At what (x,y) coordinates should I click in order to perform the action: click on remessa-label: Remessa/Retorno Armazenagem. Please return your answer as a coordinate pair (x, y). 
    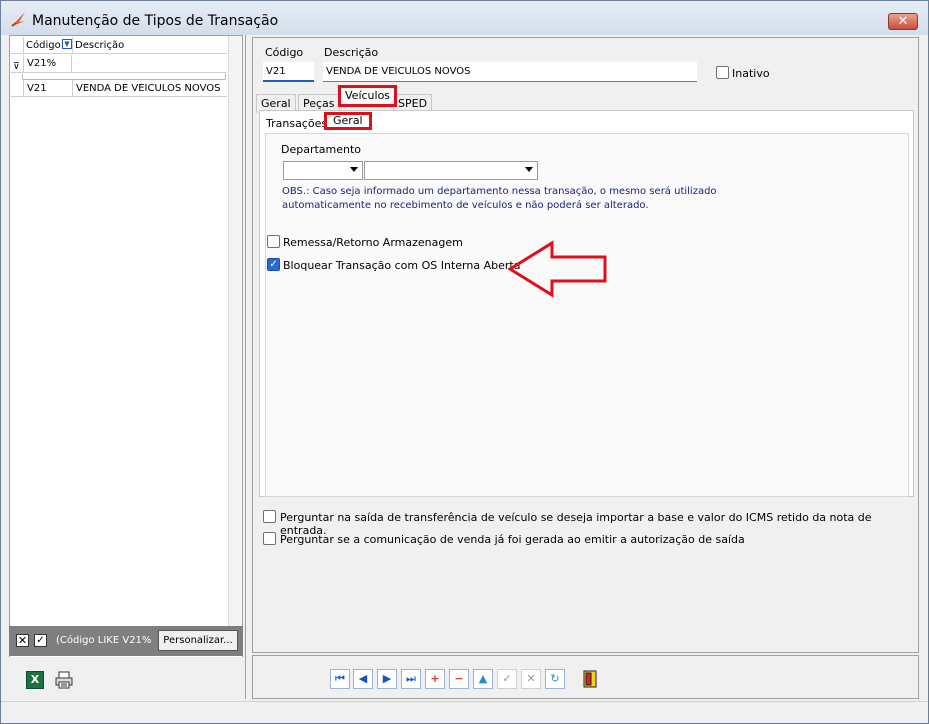
    Looking at the image, I should click on (373, 242).